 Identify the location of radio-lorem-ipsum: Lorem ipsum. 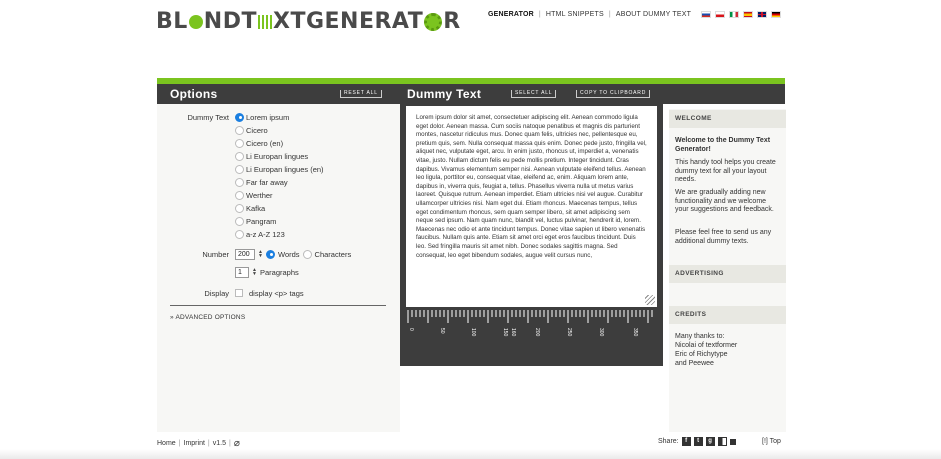
(262, 117).